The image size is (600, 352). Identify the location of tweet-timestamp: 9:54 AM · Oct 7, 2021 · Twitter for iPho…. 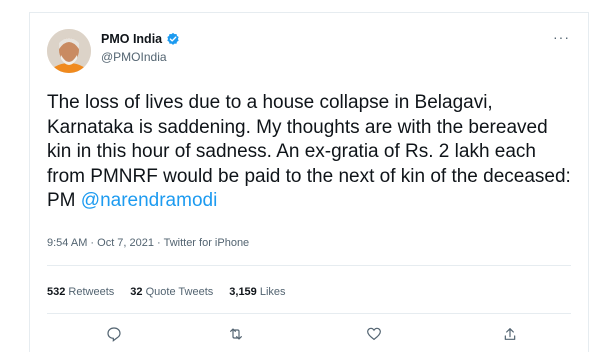
(148, 243).